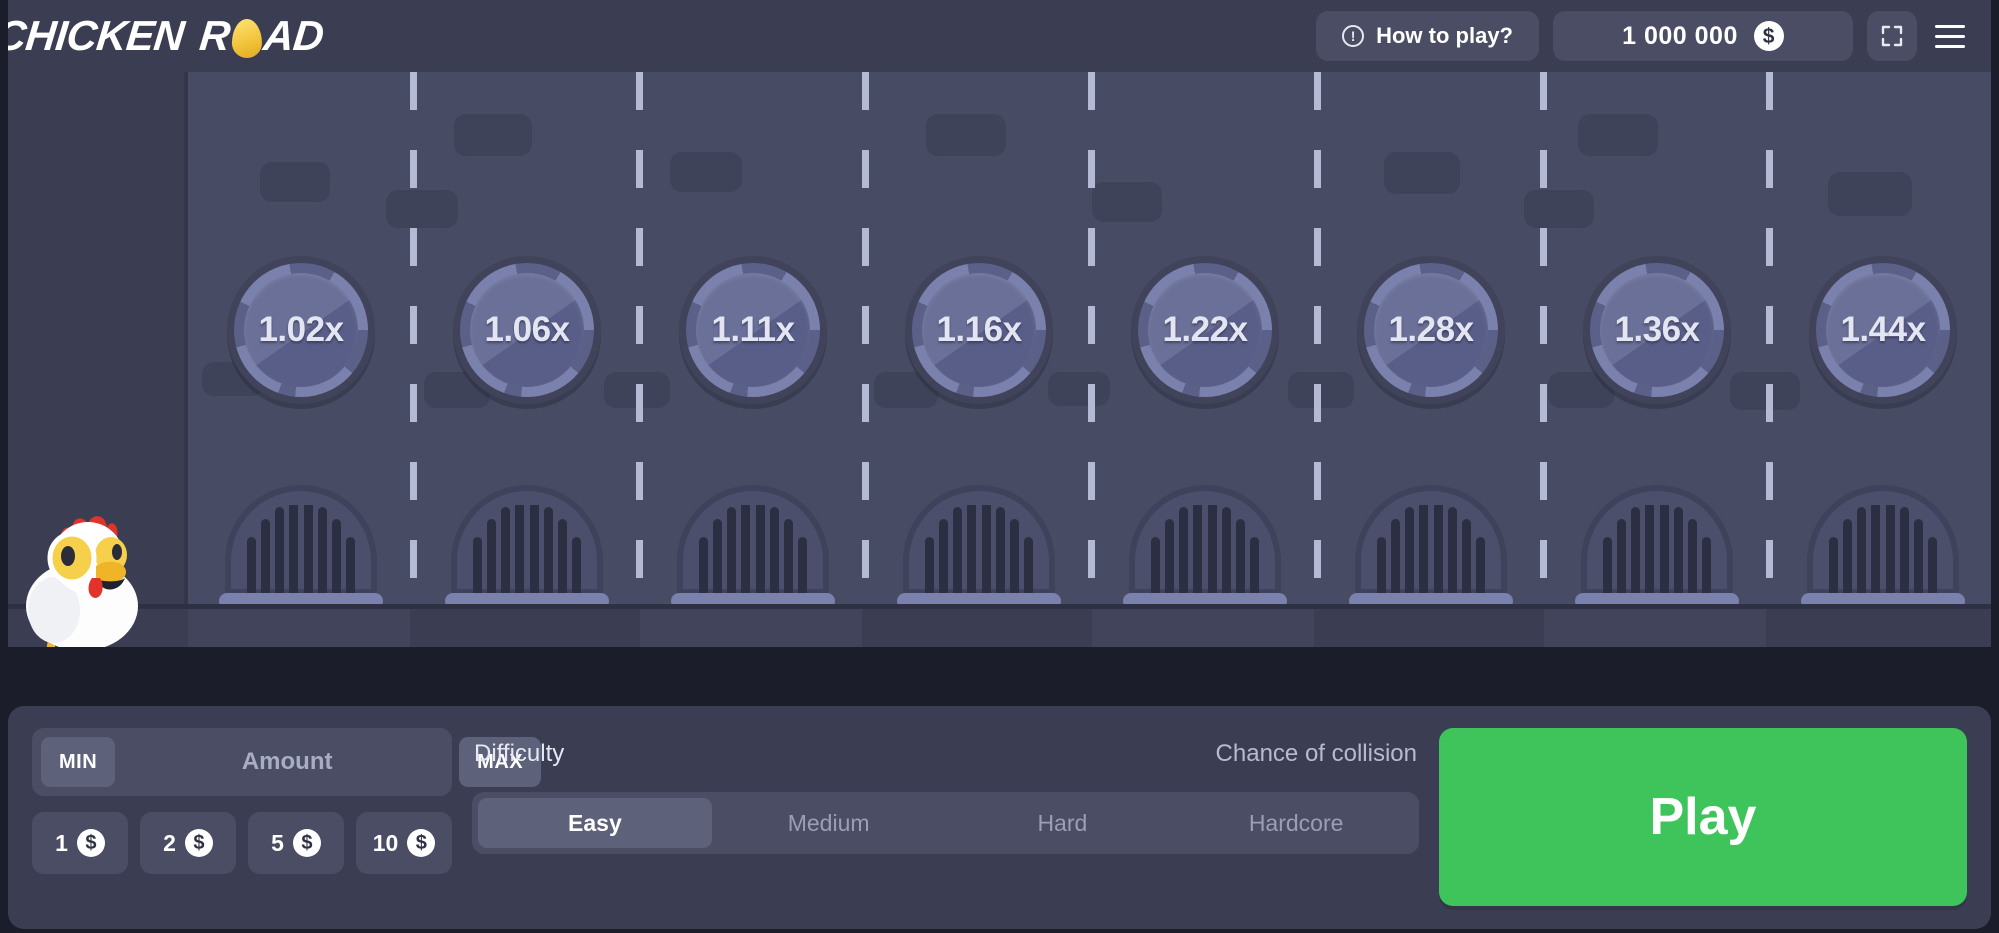  I want to click on balance-display: 1 000 000 $, so click(1703, 36).